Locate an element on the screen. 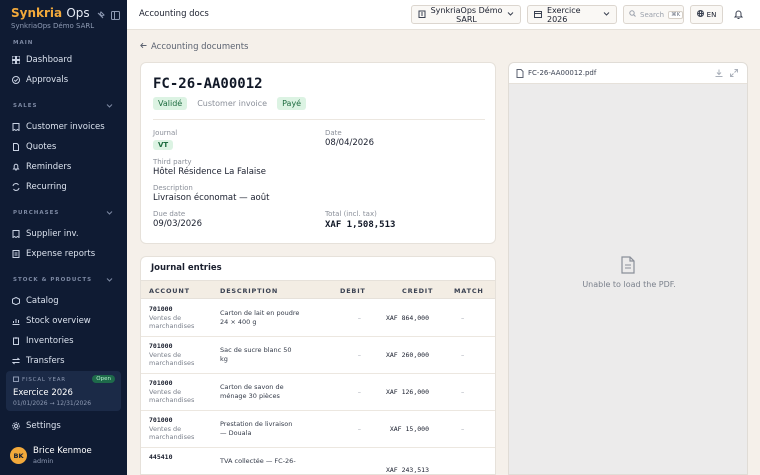 Image resolution: width=760 pixels, height=475 pixels. sidebar-item-expense-reports: Expense reports is located at coordinates (63, 254).